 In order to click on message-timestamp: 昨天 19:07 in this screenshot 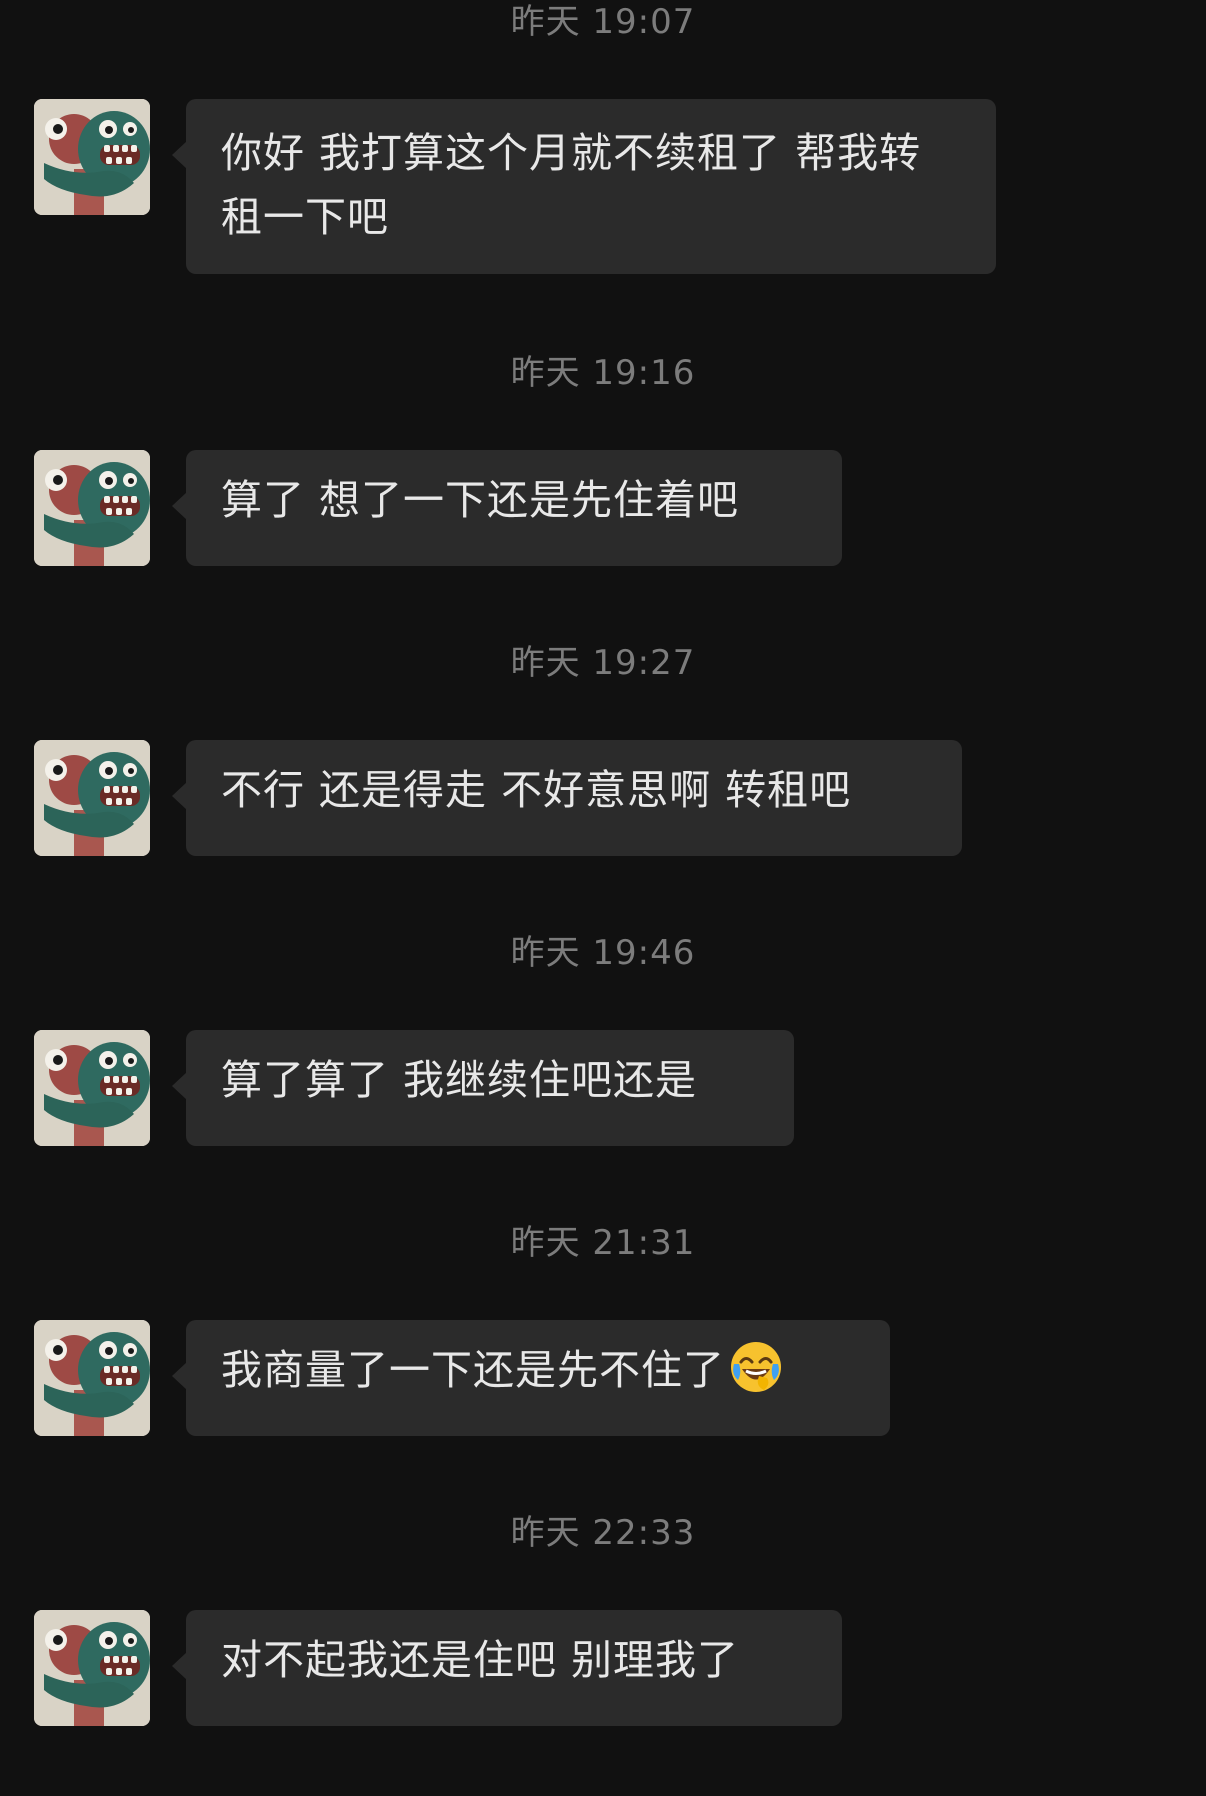, I will do `click(603, 22)`.